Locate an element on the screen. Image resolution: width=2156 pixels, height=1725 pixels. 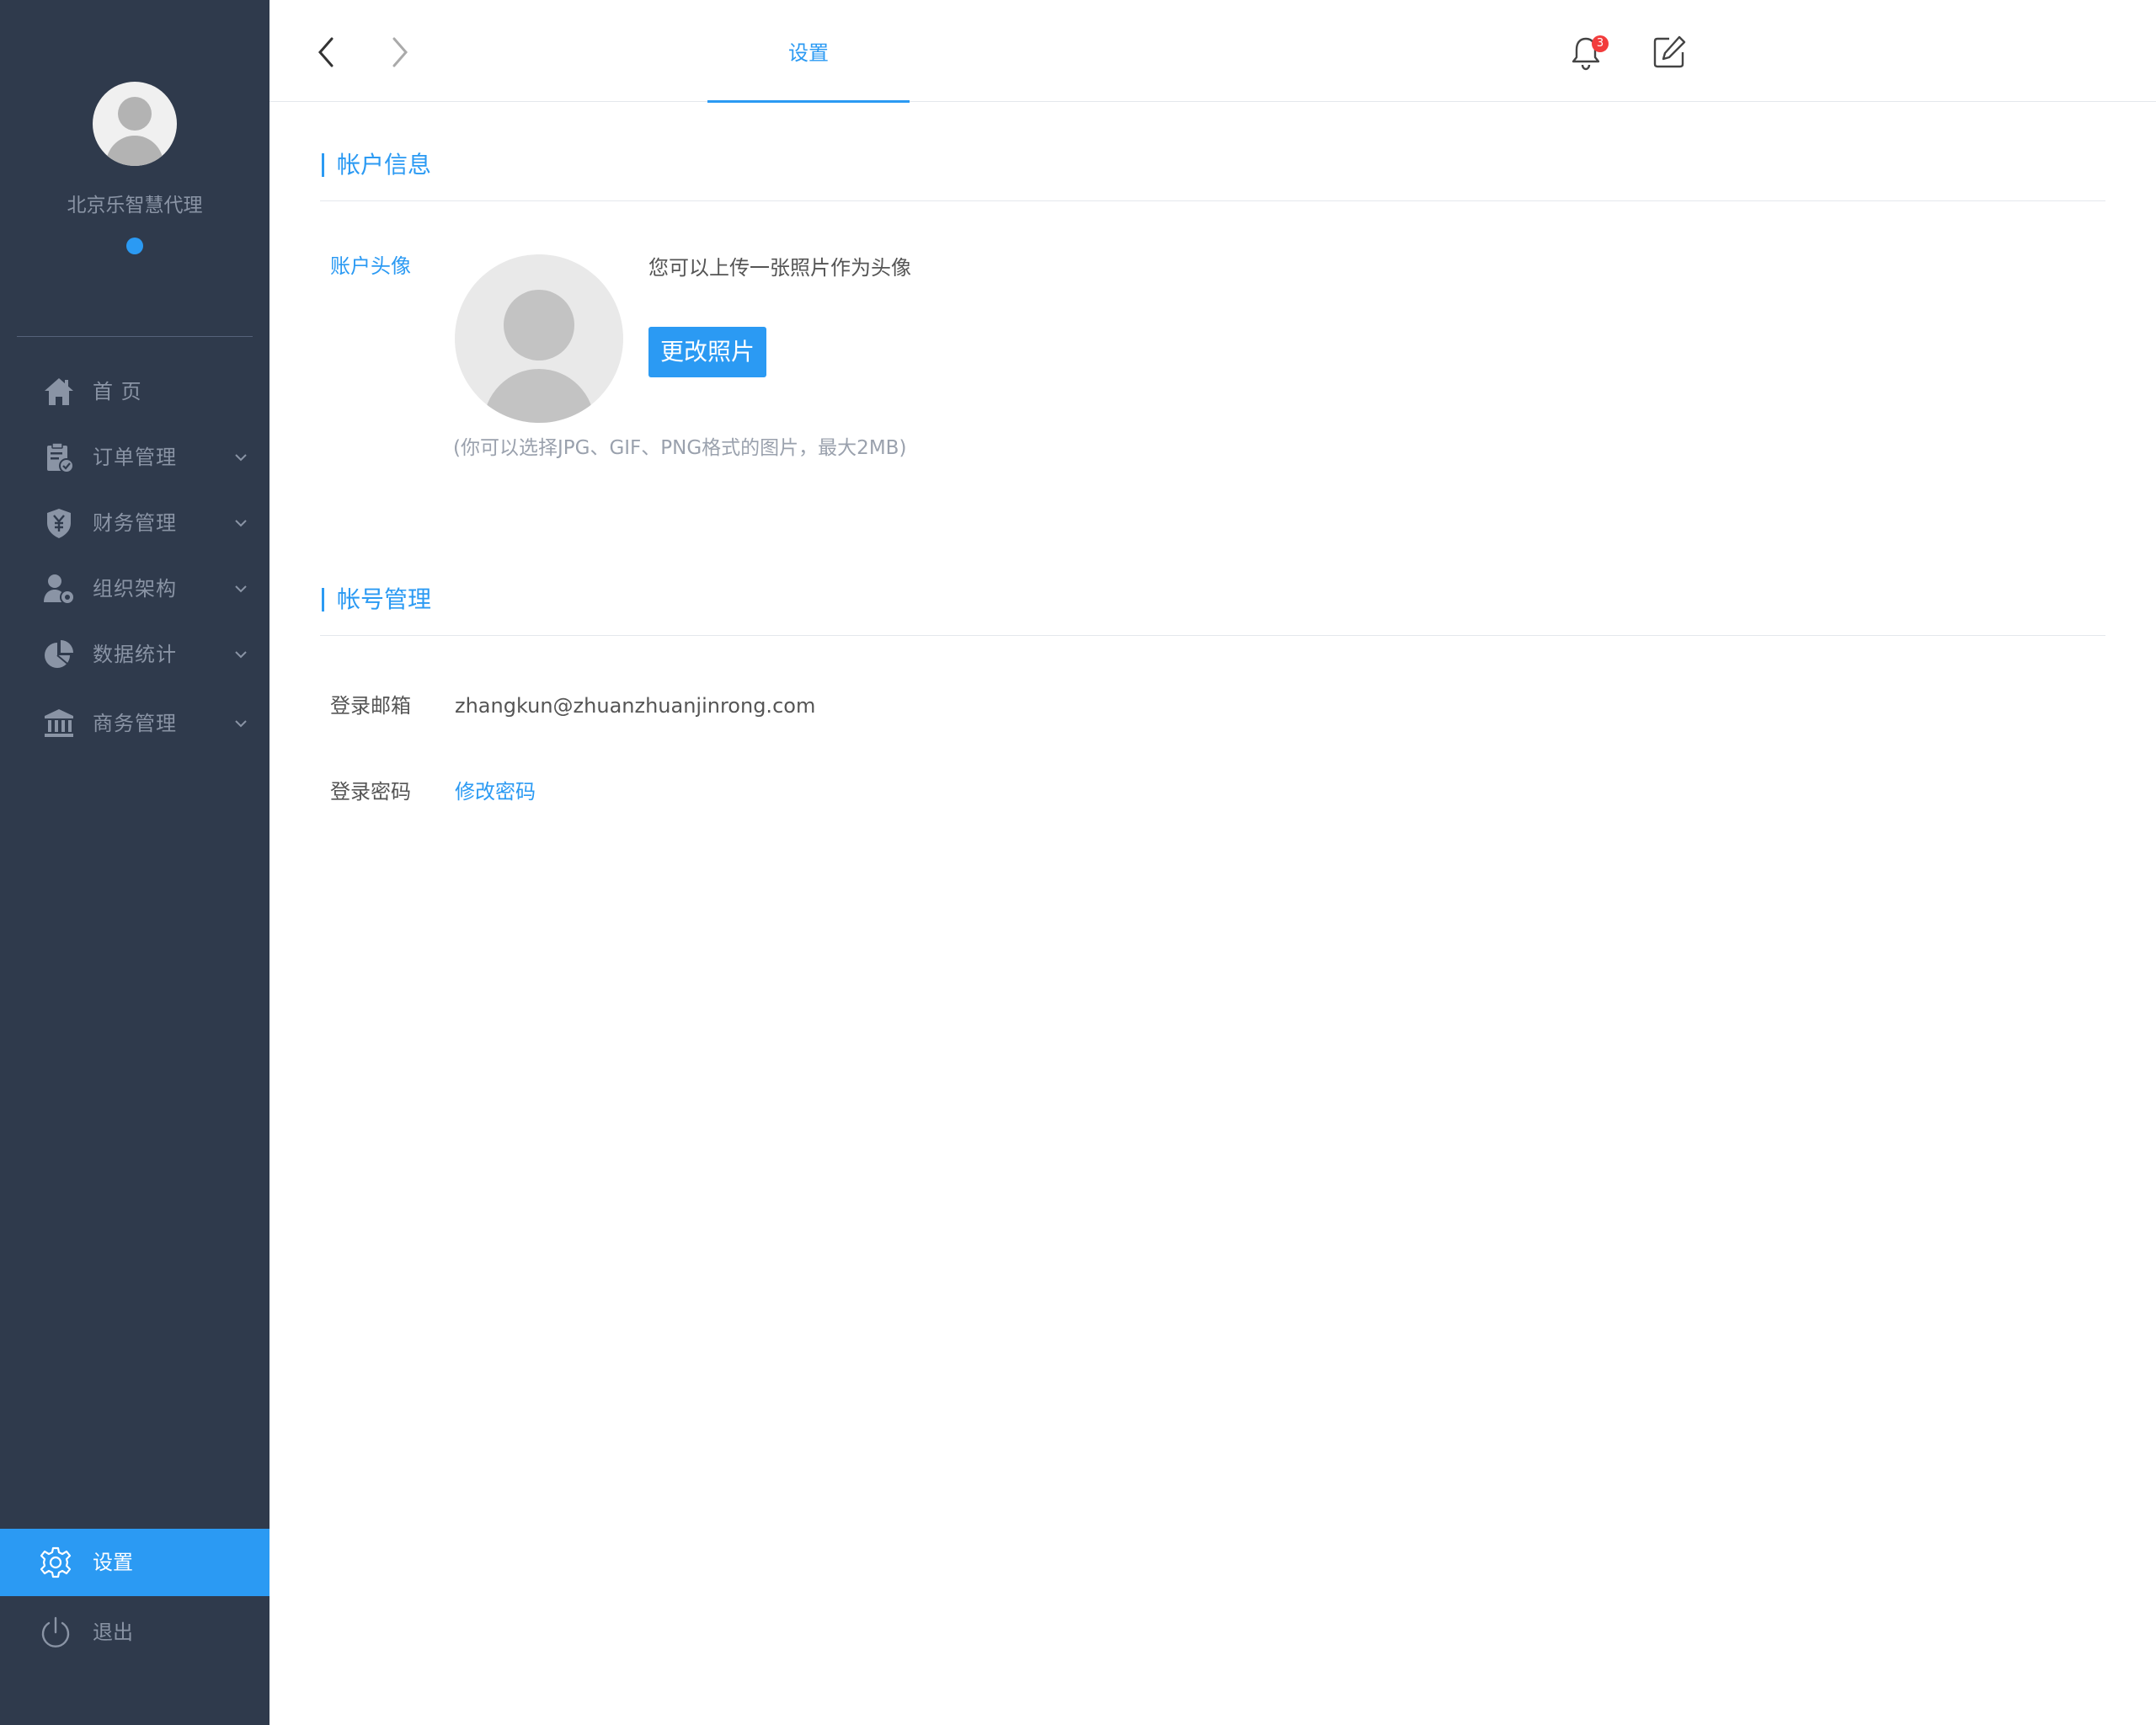
clipboard-check-icon is located at coordinates (61, 457).